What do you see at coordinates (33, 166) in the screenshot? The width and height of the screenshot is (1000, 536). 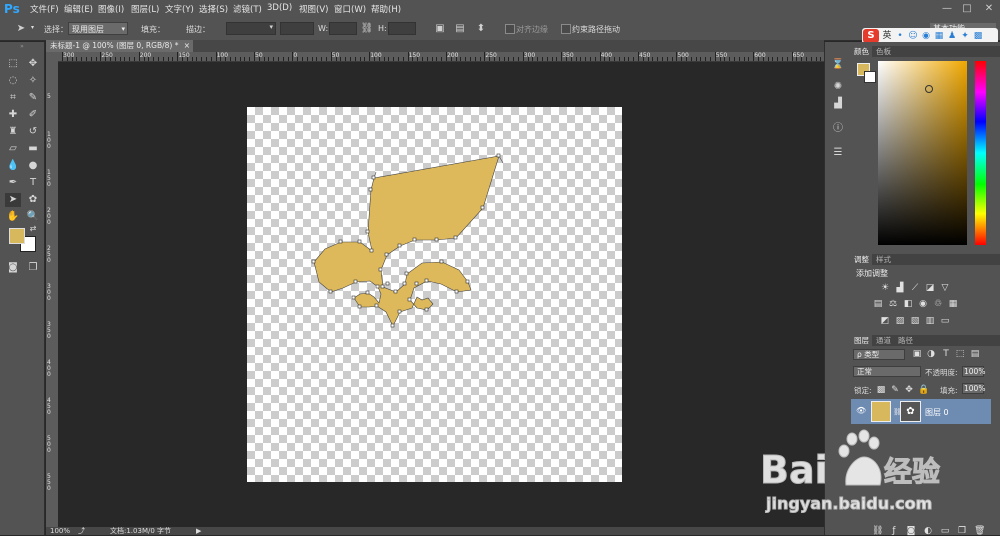 I see `dodge-tool-icon: ●` at bounding box center [33, 166].